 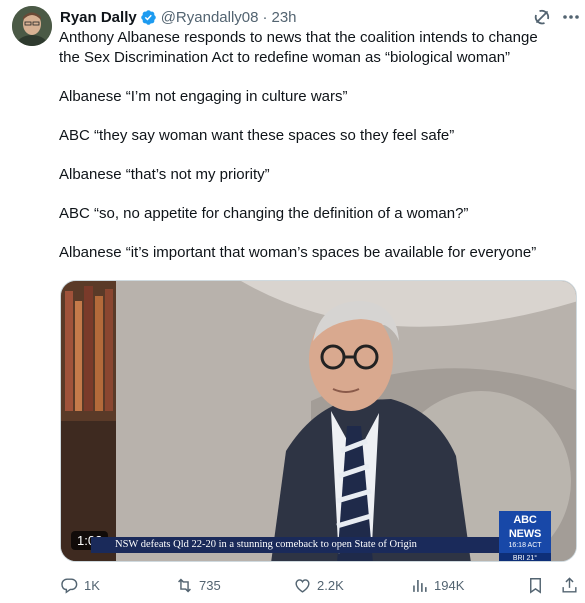 What do you see at coordinates (449, 585) in the screenshot?
I see `view-count: 194K` at bounding box center [449, 585].